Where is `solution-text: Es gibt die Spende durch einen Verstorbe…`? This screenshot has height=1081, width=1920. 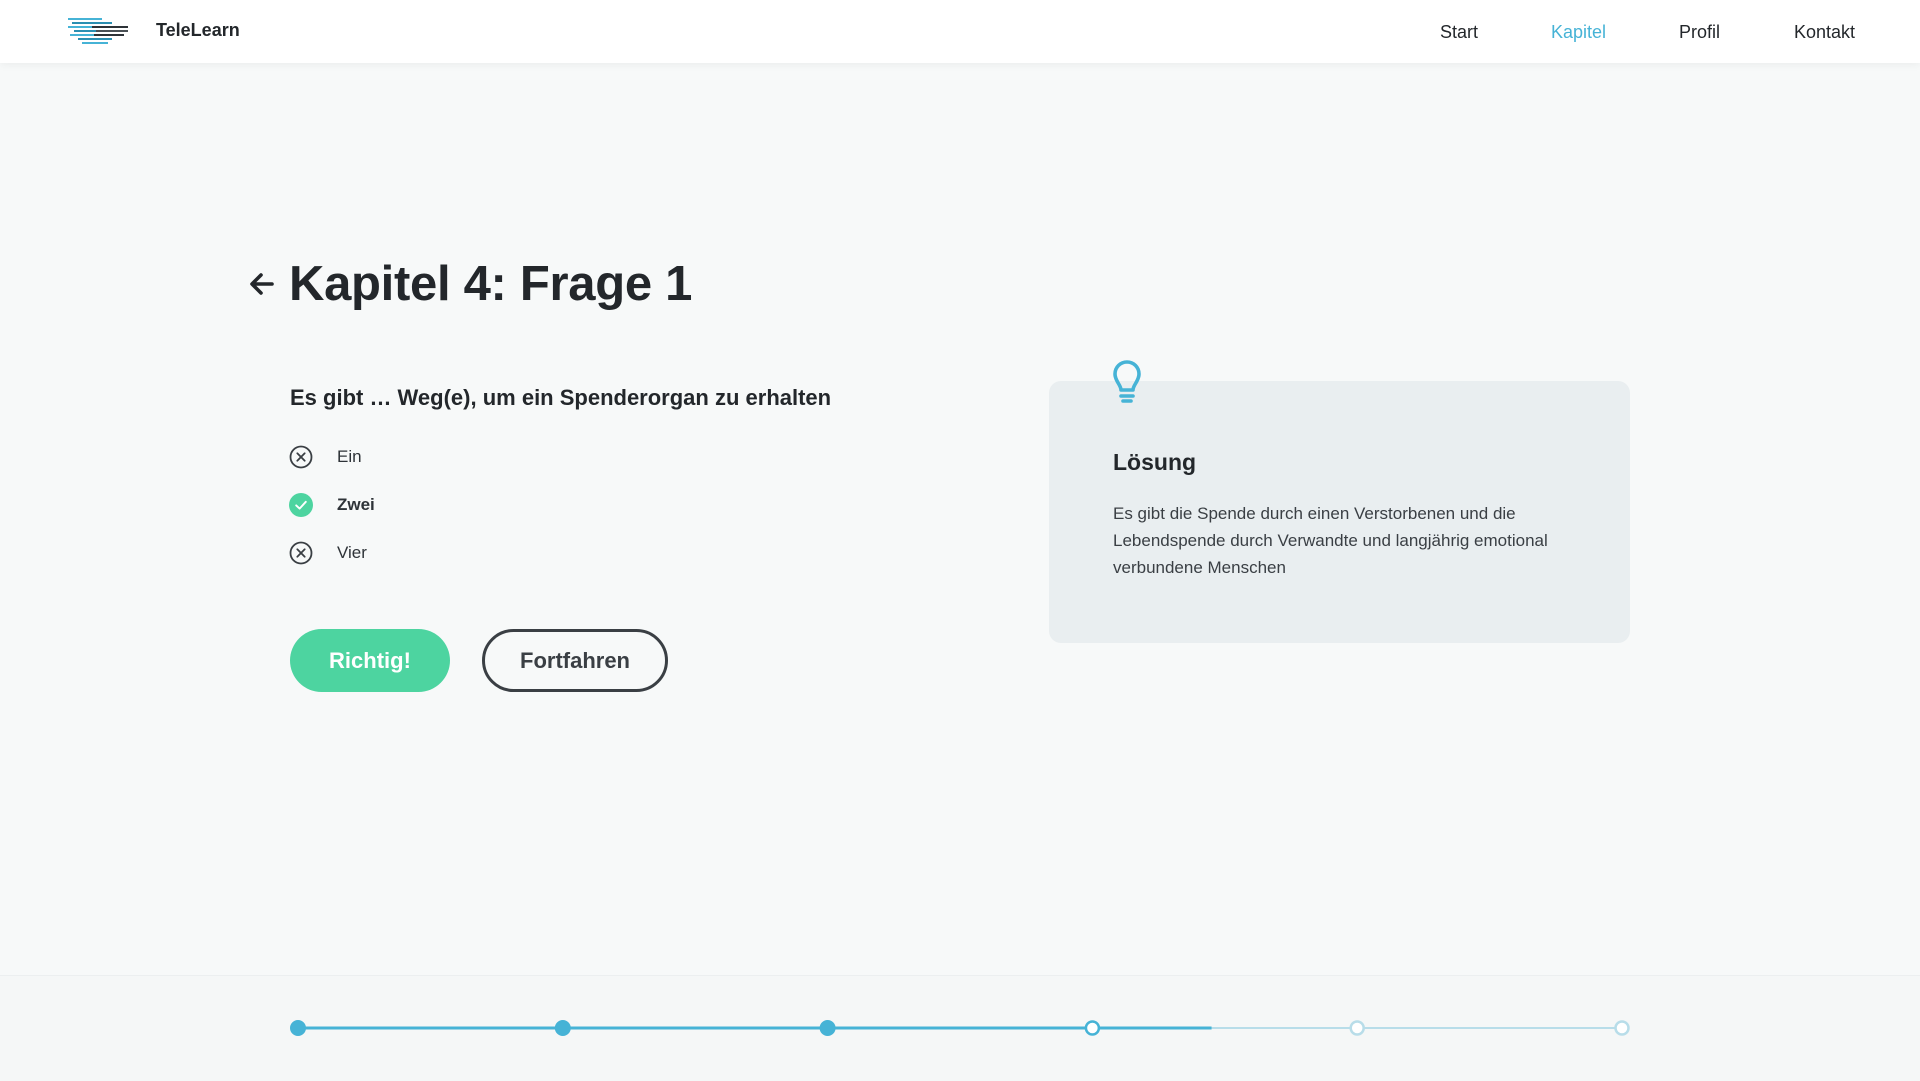 solution-text: Es gibt die Spende durch einen Verstorbe… is located at coordinates (1330, 540).